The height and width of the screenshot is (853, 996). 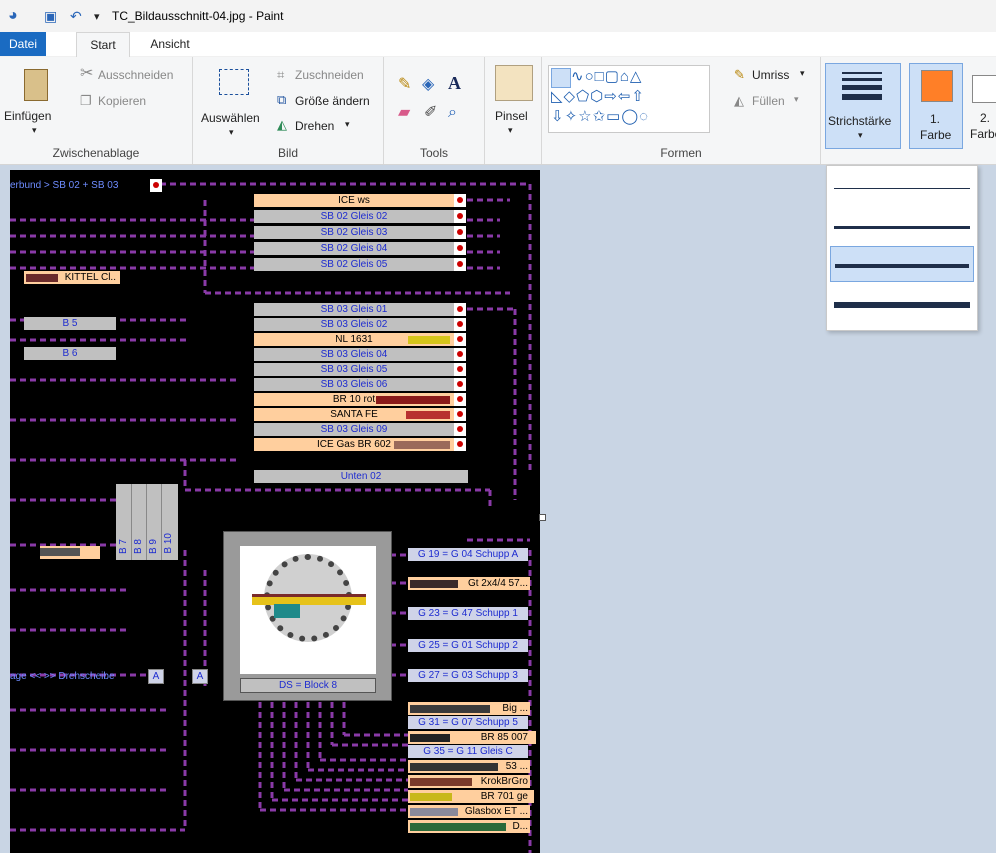 I want to click on rotate-button: Drehen, so click(x=314, y=126).